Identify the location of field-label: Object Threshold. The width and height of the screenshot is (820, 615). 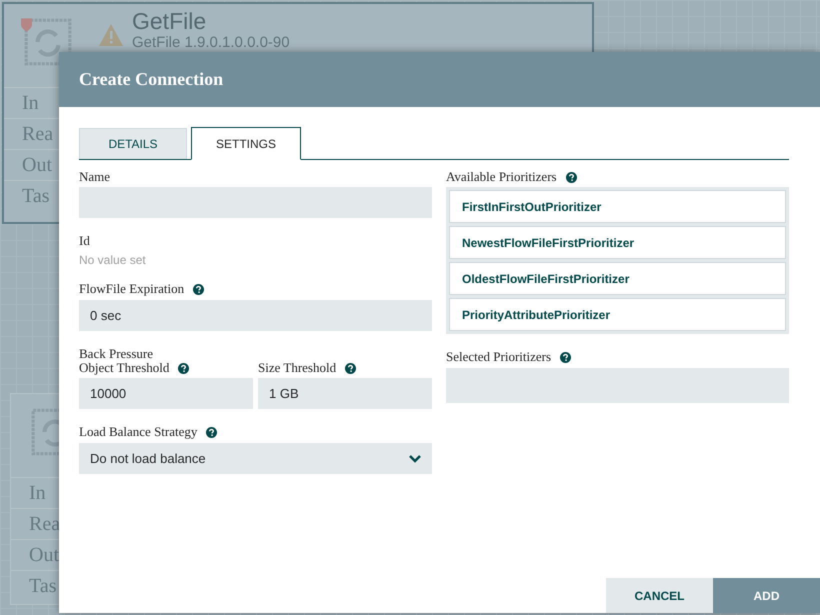
(124, 368).